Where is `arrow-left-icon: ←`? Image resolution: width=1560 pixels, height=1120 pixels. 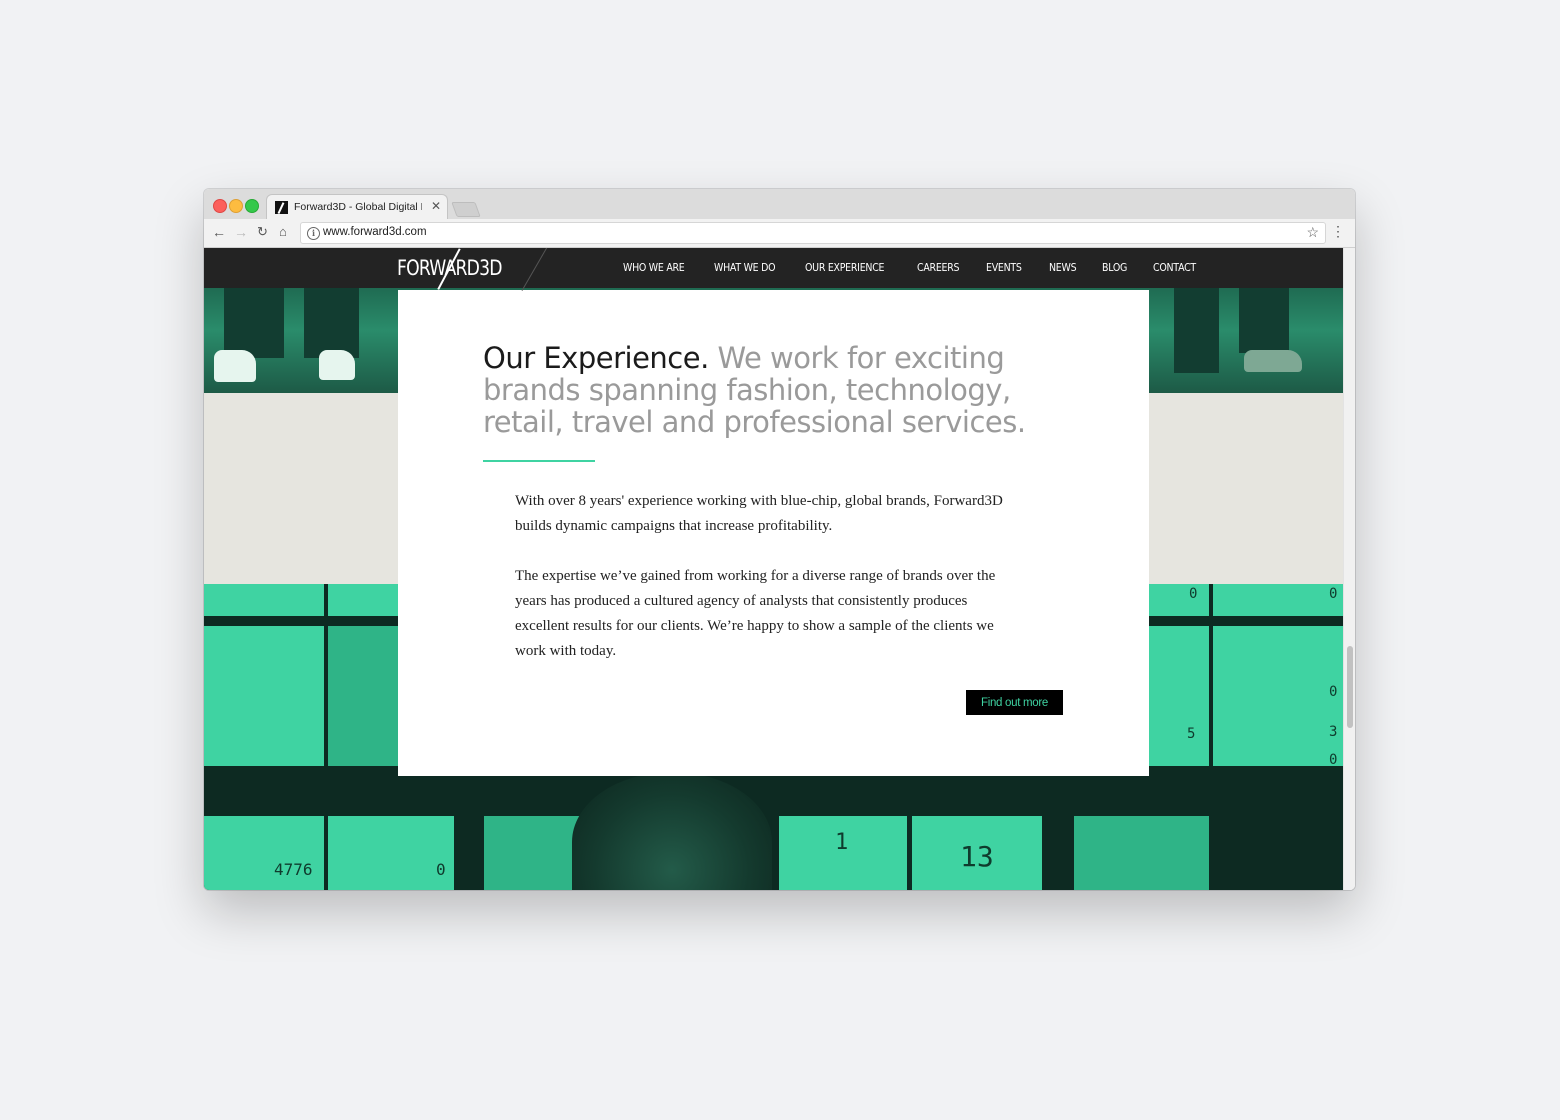 arrow-left-icon: ← is located at coordinates (219, 232).